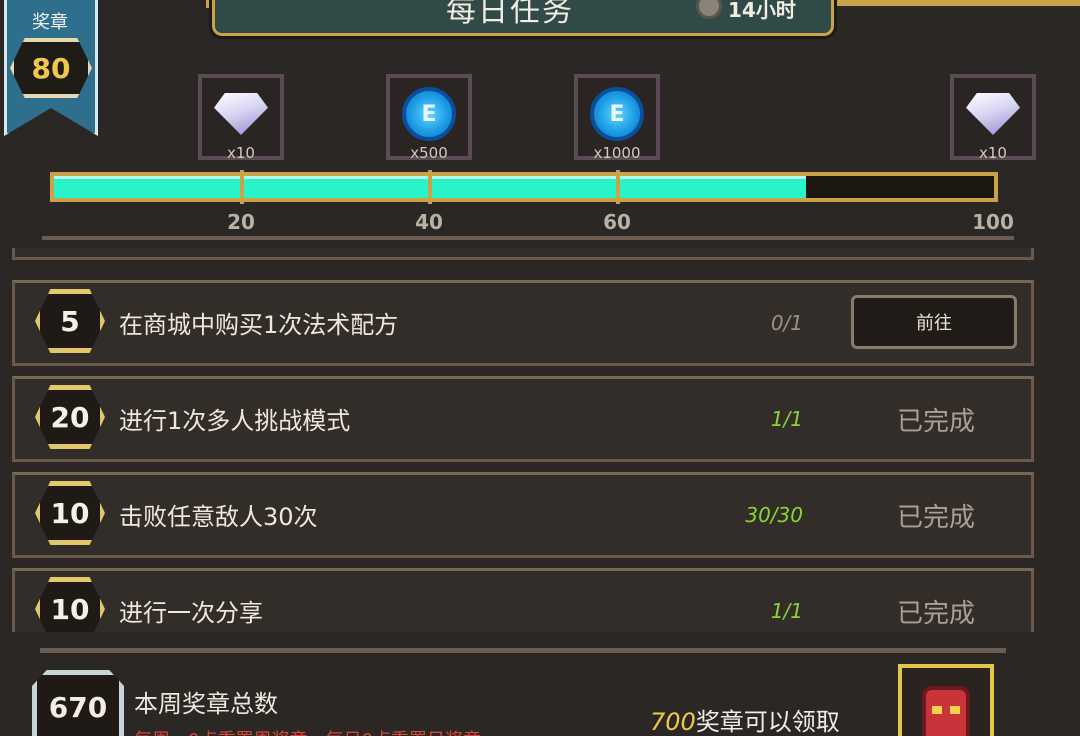 This screenshot has height=736, width=1080. I want to click on task-name: 进行1次多人挑战模式, so click(235, 421).